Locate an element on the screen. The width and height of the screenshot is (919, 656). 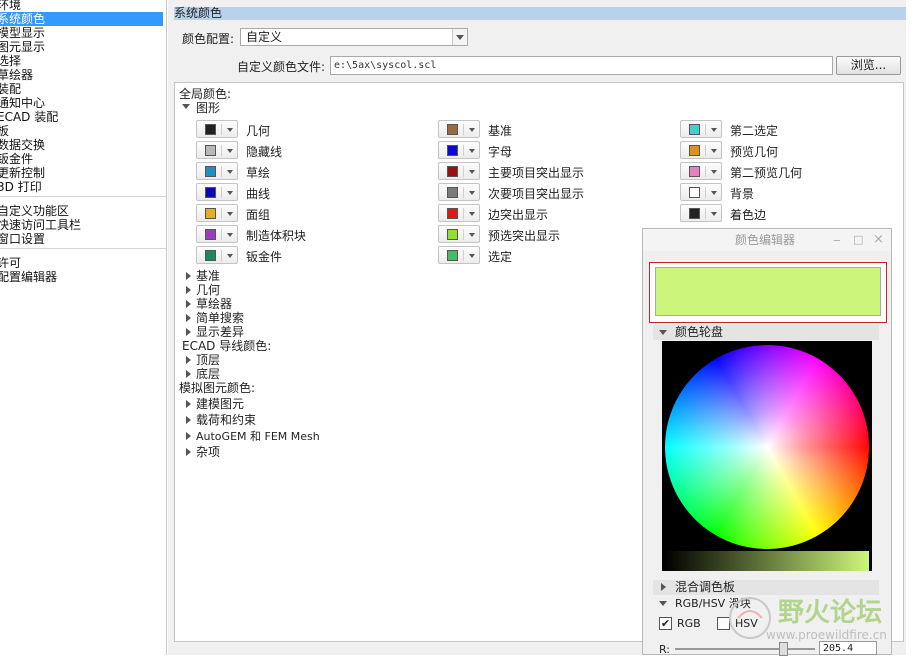
tree-item-label: 杂项 is located at coordinates (208, 452).